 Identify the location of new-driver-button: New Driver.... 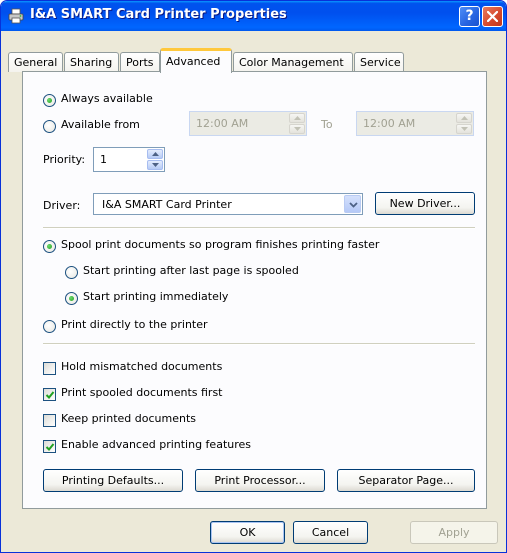
(425, 203).